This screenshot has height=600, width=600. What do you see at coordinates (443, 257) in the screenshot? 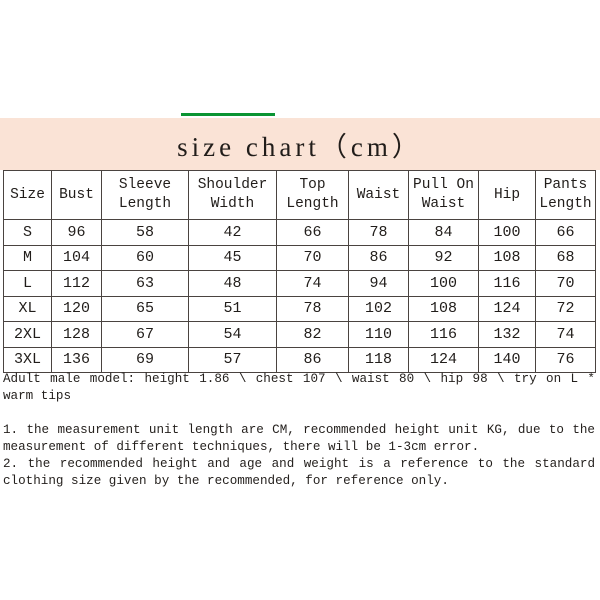
I see `cell-pull-on-waist: 92` at bounding box center [443, 257].